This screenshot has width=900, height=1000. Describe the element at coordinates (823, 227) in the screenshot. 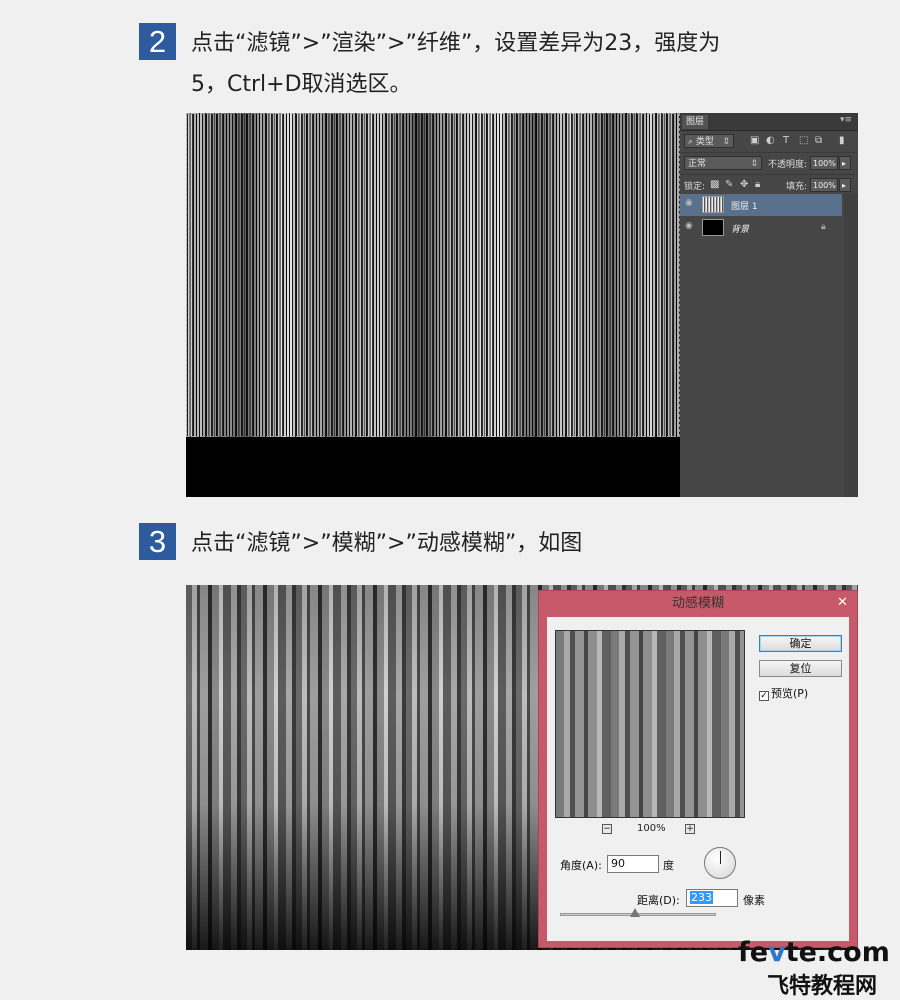

I see `lock-icon: 🔒︎` at that location.